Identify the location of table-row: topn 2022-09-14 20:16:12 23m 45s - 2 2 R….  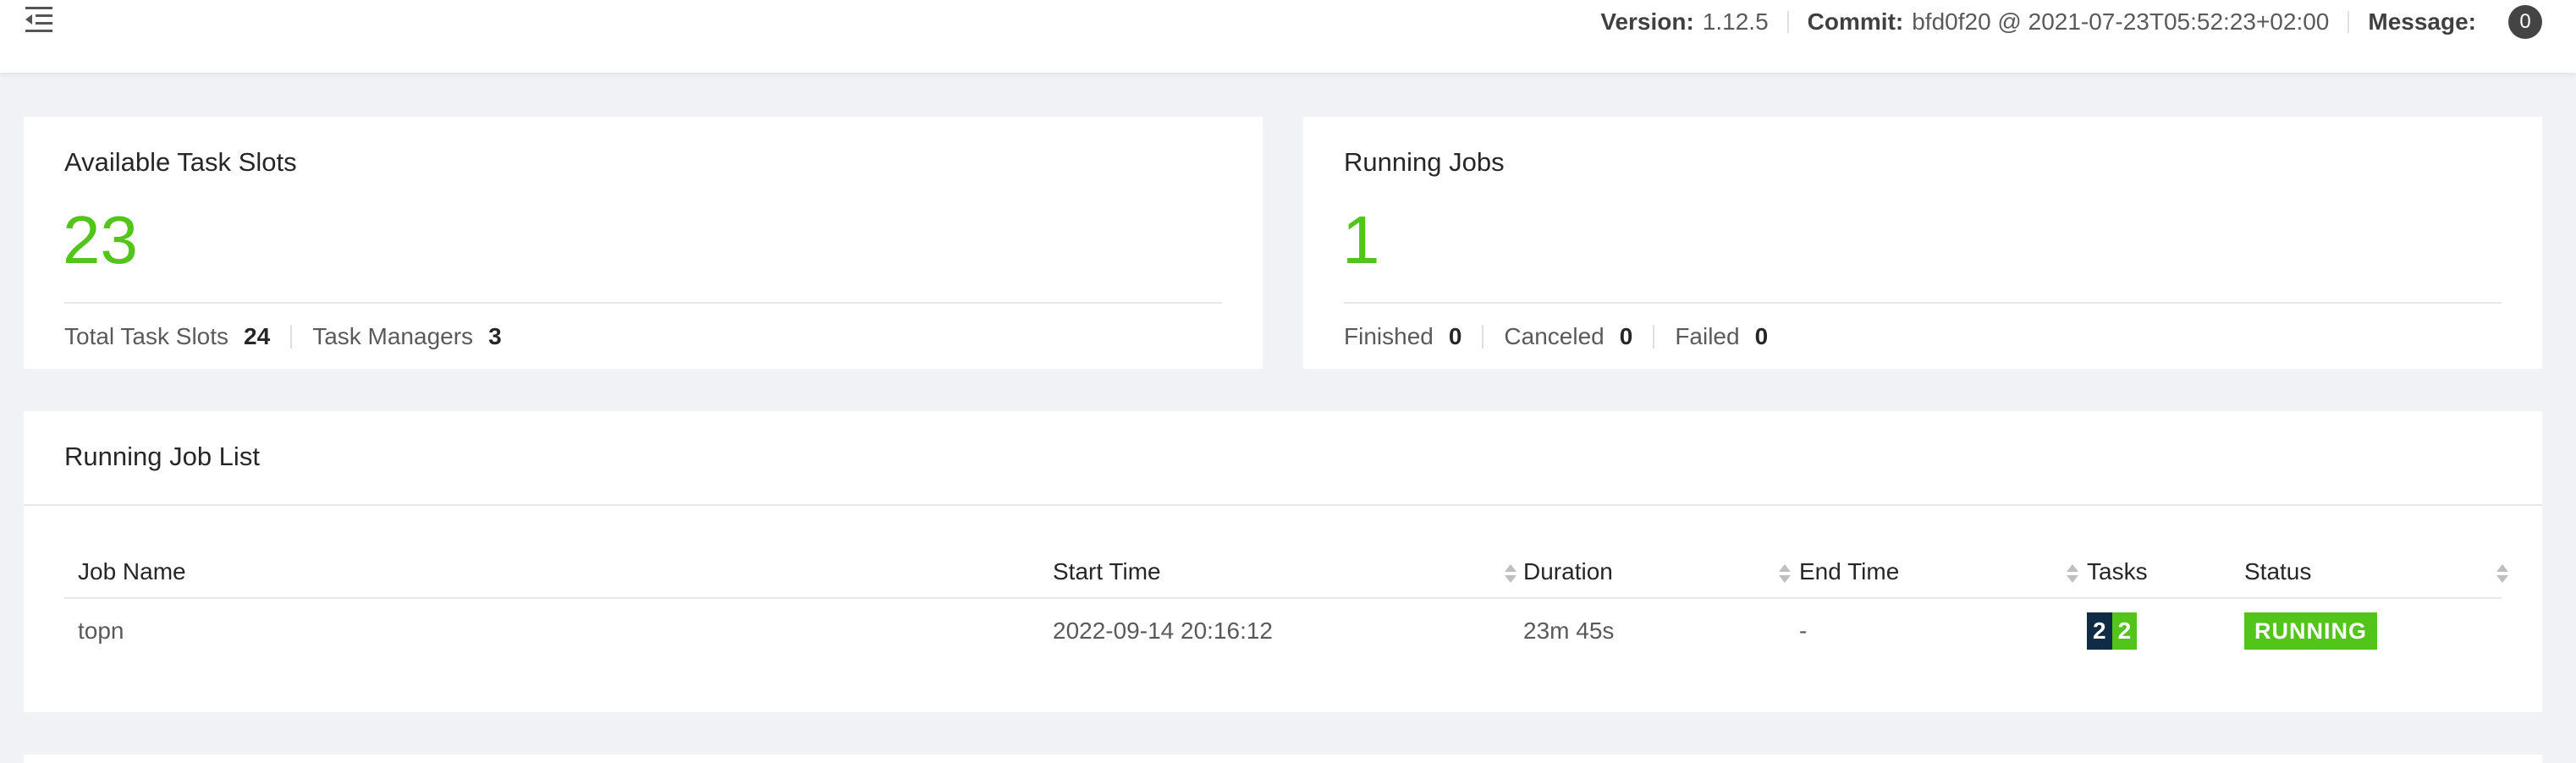
(1283, 631).